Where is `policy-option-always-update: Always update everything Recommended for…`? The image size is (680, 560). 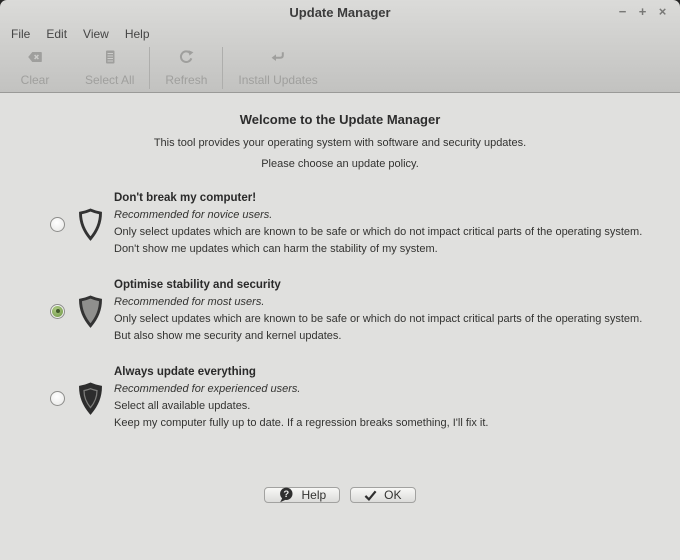 policy-option-always-update: Always update everything Recommended for… is located at coordinates (340, 398).